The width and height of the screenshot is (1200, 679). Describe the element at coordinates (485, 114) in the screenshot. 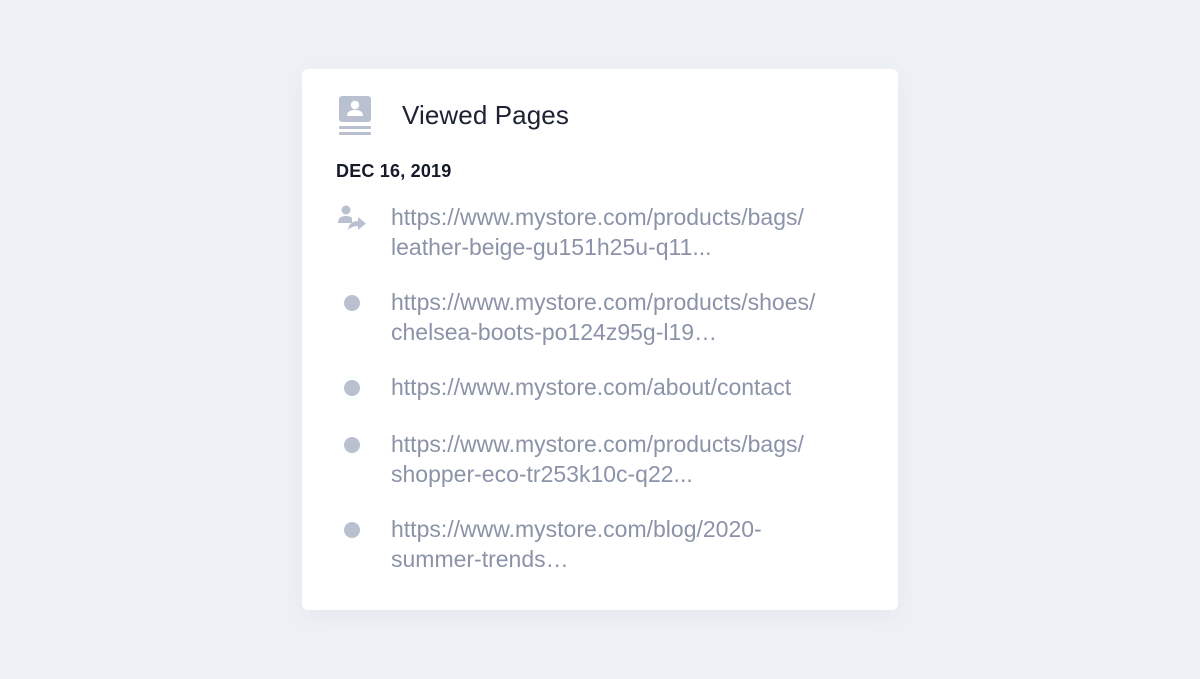

I see `card-title: Viewed Pages` at that location.